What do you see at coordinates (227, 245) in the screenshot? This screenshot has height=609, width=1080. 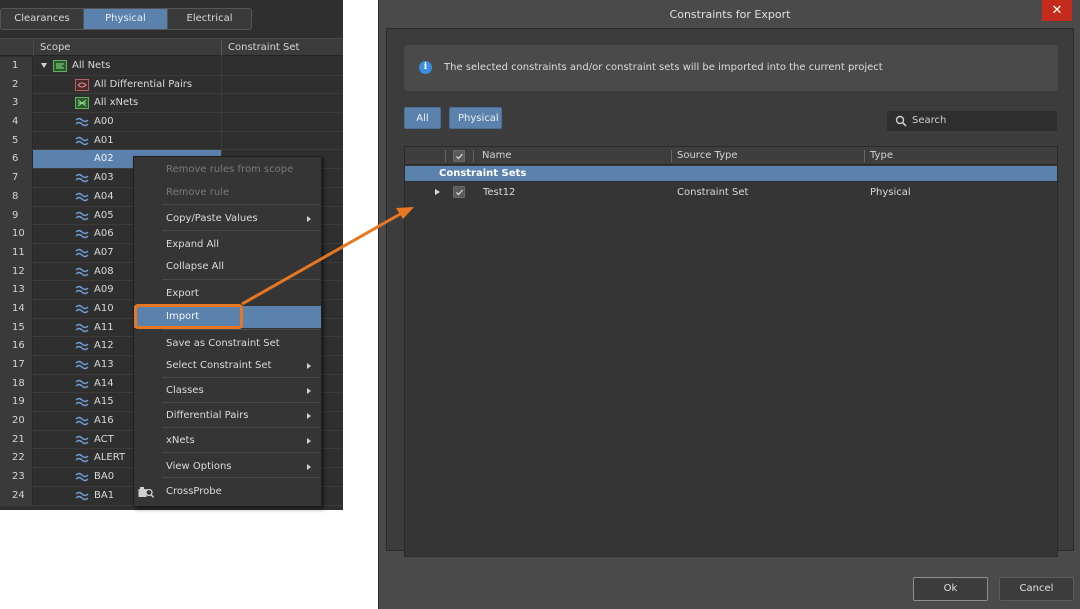 I see `menu-item-expand-all: Expand All` at bounding box center [227, 245].